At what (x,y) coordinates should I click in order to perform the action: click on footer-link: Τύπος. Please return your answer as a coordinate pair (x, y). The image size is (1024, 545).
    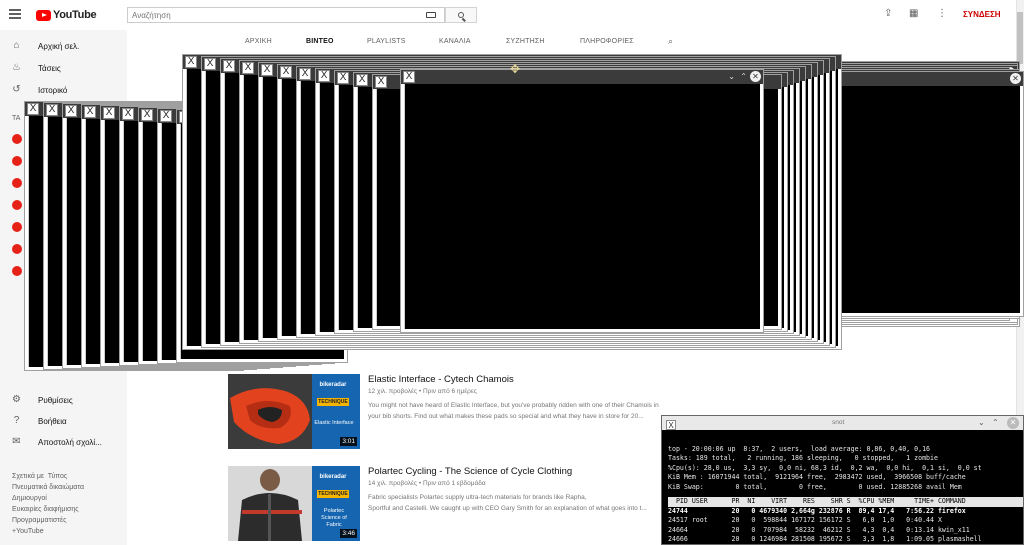
    Looking at the image, I should click on (58, 476).